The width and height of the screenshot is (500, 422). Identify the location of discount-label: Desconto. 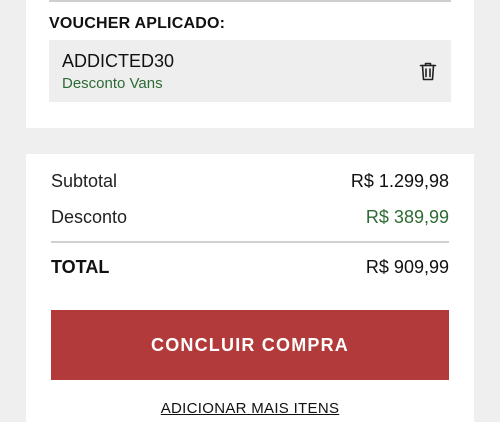
(89, 216).